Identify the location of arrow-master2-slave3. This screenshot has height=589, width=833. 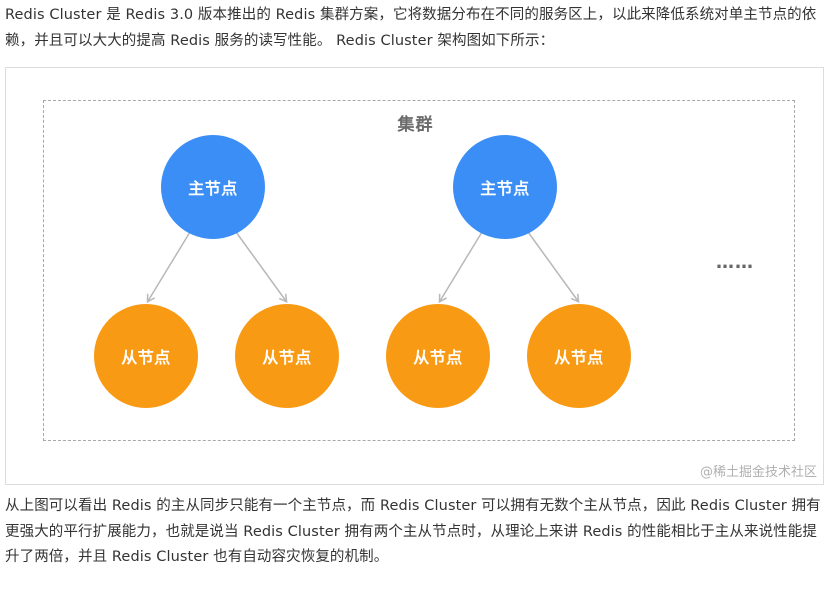
(460, 267).